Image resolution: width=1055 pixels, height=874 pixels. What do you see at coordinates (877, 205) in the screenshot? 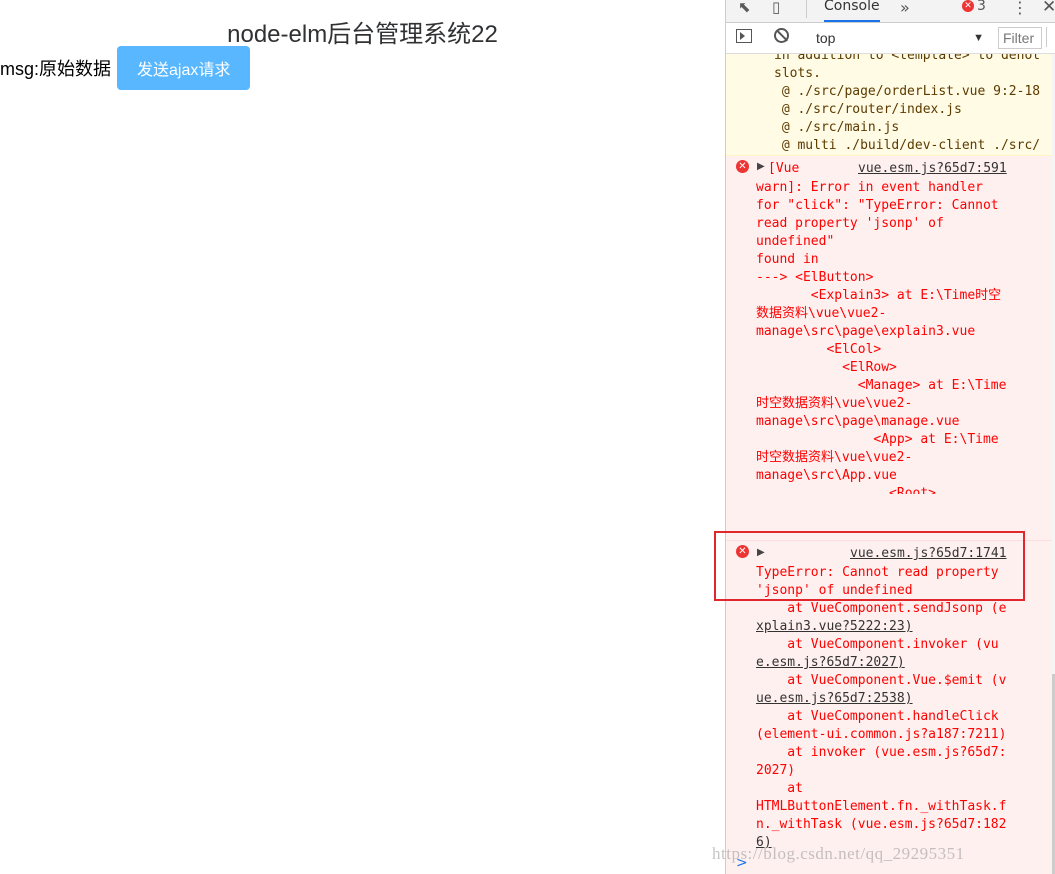
I see `log-line: for "click": "TypeError: Cannot` at bounding box center [877, 205].